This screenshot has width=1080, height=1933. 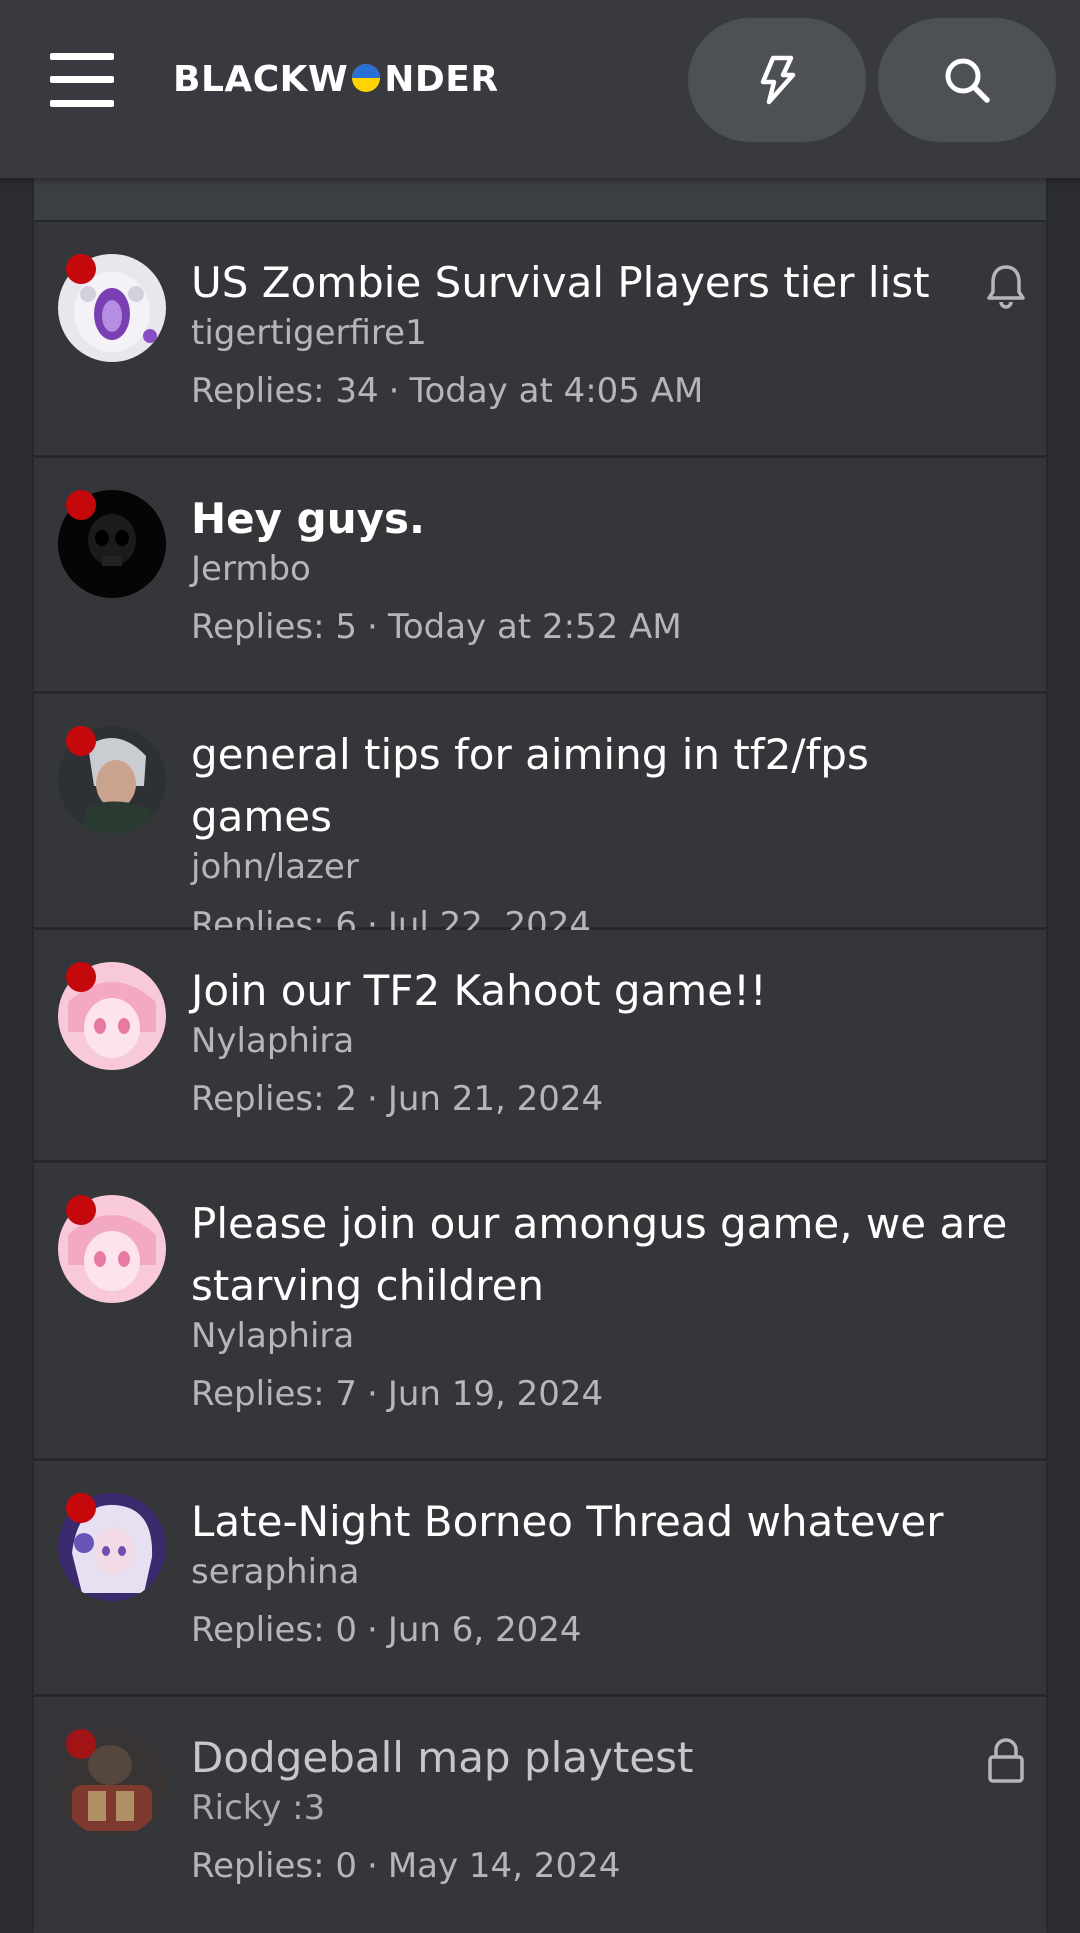 What do you see at coordinates (603, 283) in the screenshot?
I see `thread-title: US Zombie Survival Players tier list` at bounding box center [603, 283].